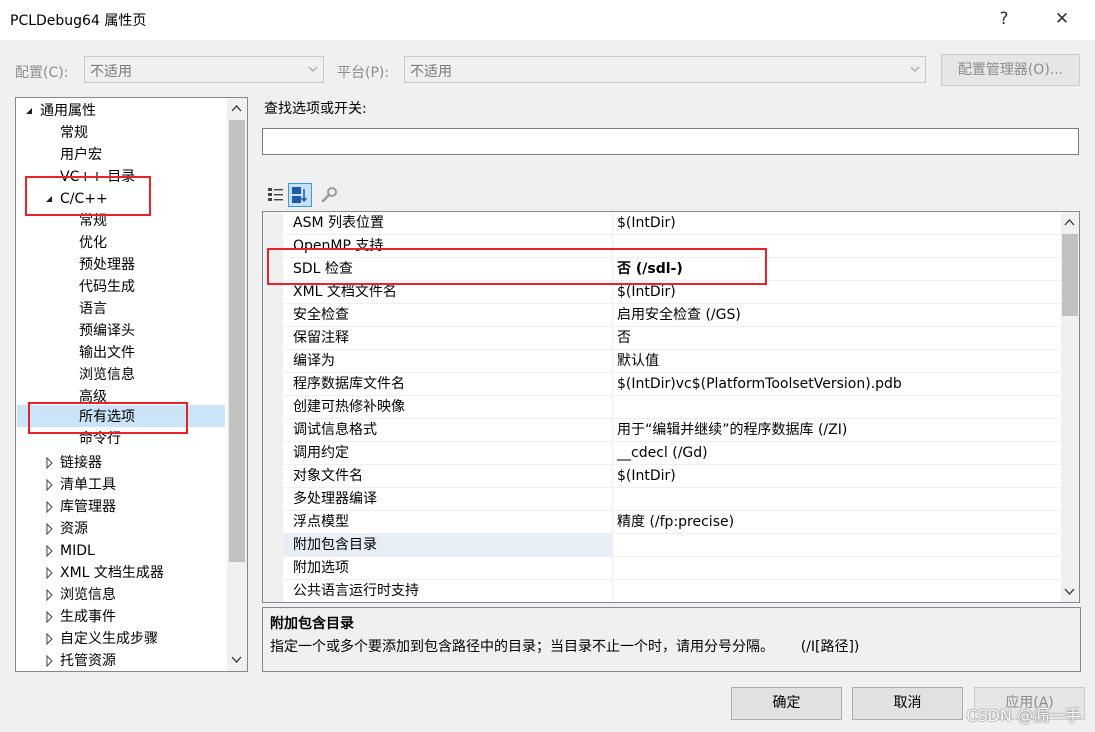 The width and height of the screenshot is (1095, 732). I want to click on tree-item-user-macros: 用户宏, so click(81, 155).